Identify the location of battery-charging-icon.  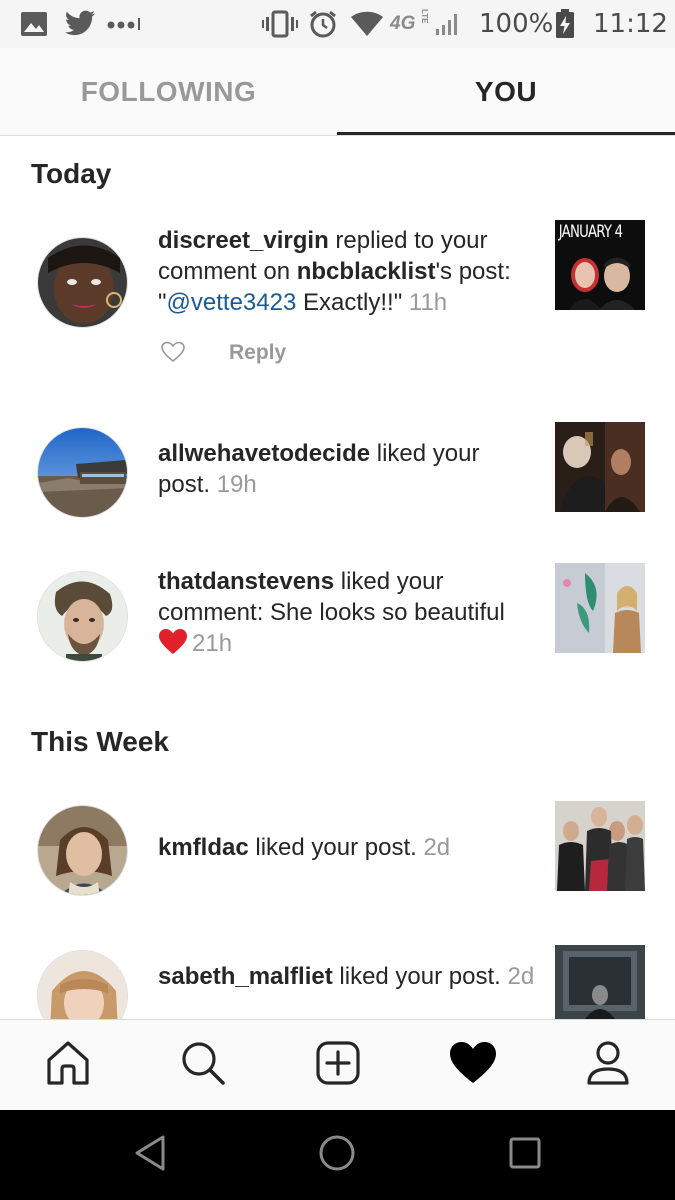
(565, 24).